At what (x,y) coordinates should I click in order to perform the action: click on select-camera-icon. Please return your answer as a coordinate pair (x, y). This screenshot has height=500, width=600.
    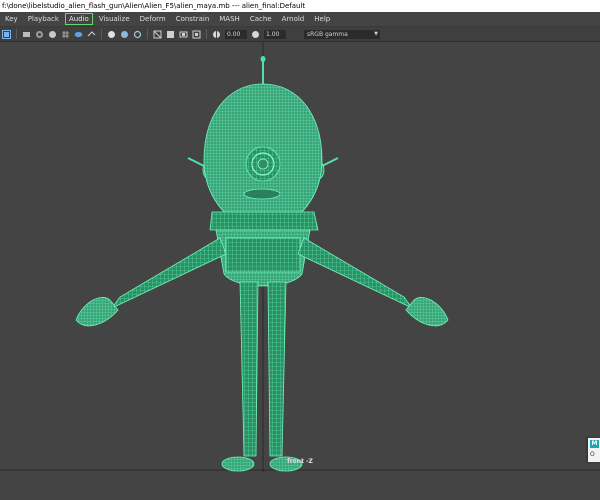
    Looking at the image, I should click on (6, 34).